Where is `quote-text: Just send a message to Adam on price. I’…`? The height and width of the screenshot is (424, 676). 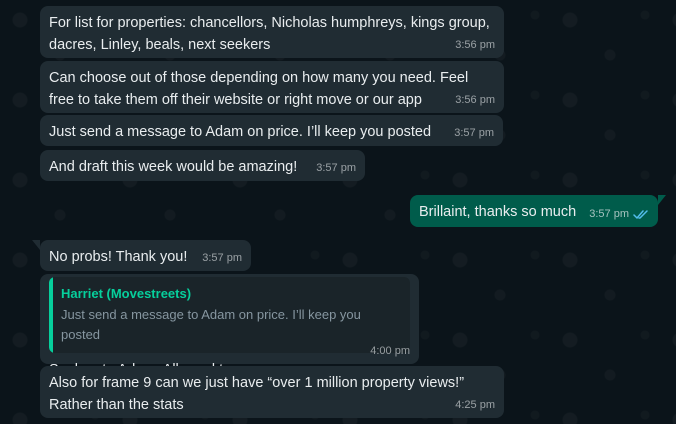 quote-text: Just send a message to Adam on price. I’… is located at coordinates (211, 324).